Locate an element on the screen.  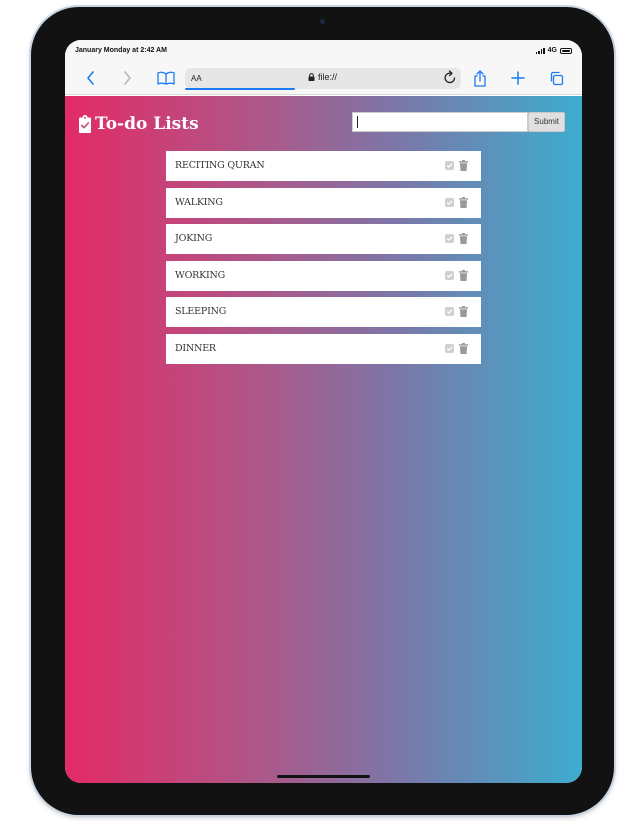
battery-icon is located at coordinates (566, 50).